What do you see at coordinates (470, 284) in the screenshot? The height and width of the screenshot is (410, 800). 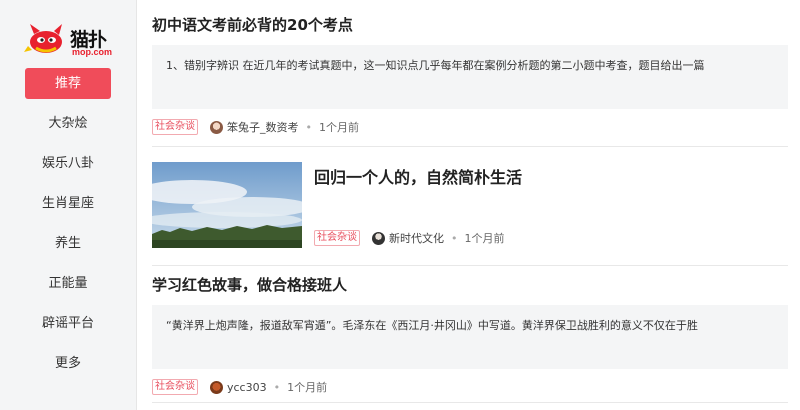 I see `article-title: 学习红色故事，做合格接班人` at bounding box center [470, 284].